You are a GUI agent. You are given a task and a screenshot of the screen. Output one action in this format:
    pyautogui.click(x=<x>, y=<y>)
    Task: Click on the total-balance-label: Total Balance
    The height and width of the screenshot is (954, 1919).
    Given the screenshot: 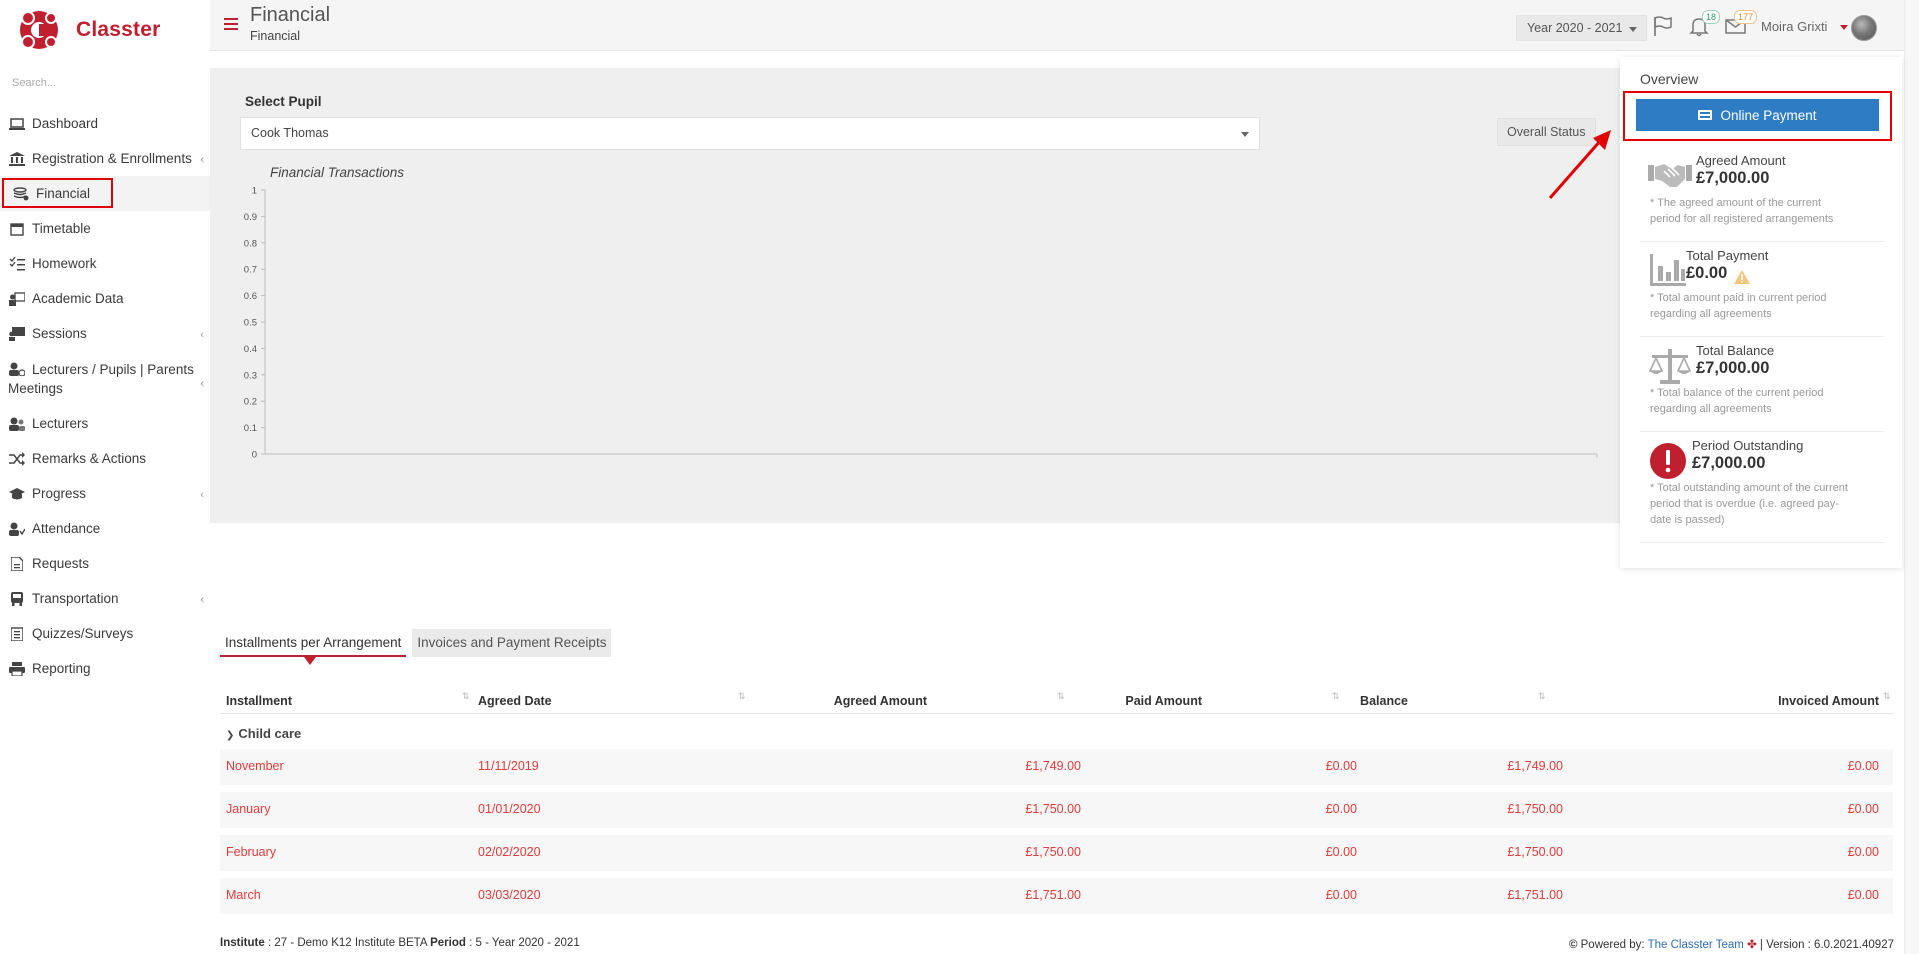 What is the action you would take?
    pyautogui.click(x=1735, y=350)
    